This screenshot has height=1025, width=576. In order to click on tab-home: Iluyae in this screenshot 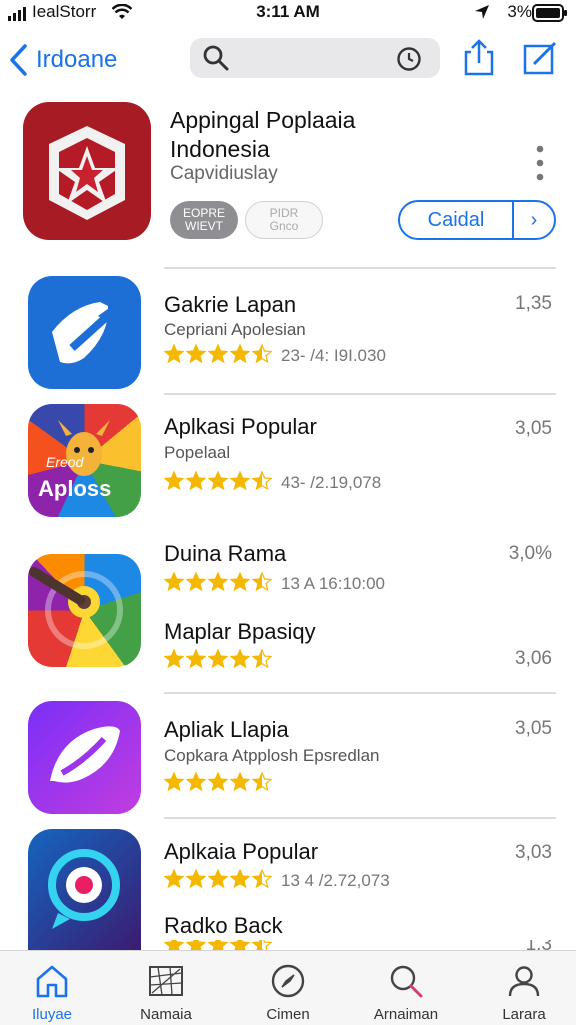, I will do `click(52, 988)`.